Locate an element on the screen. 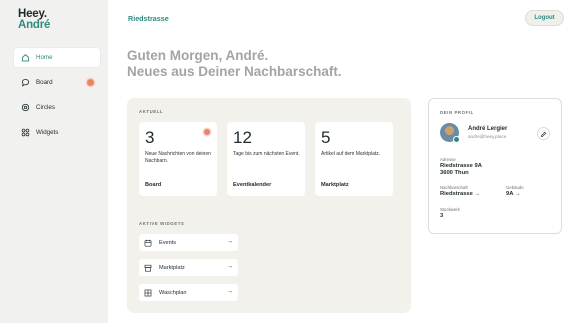 Image resolution: width=584 pixels, height=323 pixels. breadcrumb: Riedstrasse is located at coordinates (148, 18).